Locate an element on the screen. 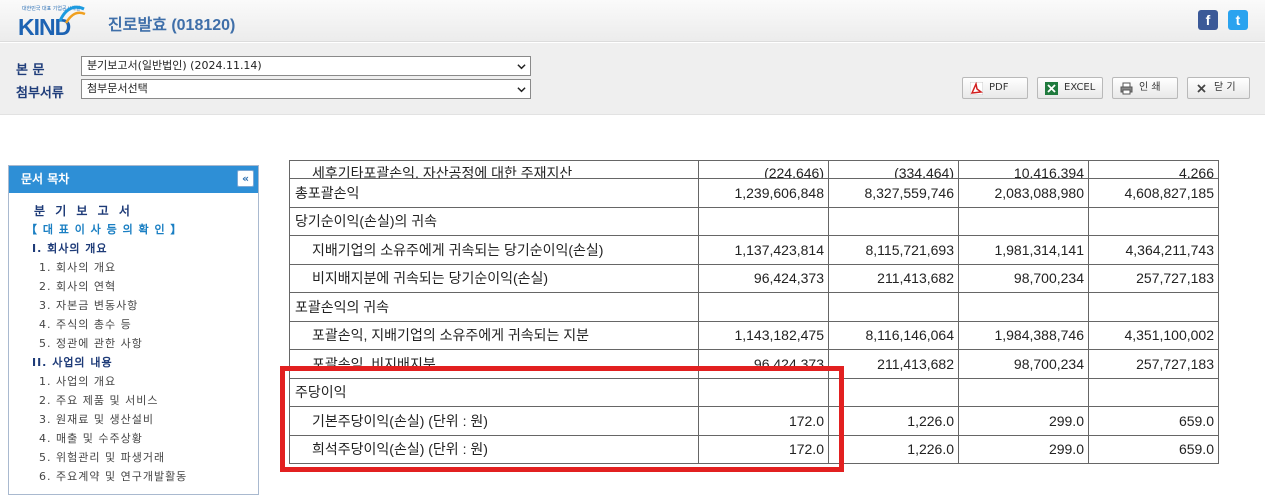 Image resolution: width=1265 pixels, height=495 pixels. toc-item: 1. 회사의 개요 is located at coordinates (133, 268).